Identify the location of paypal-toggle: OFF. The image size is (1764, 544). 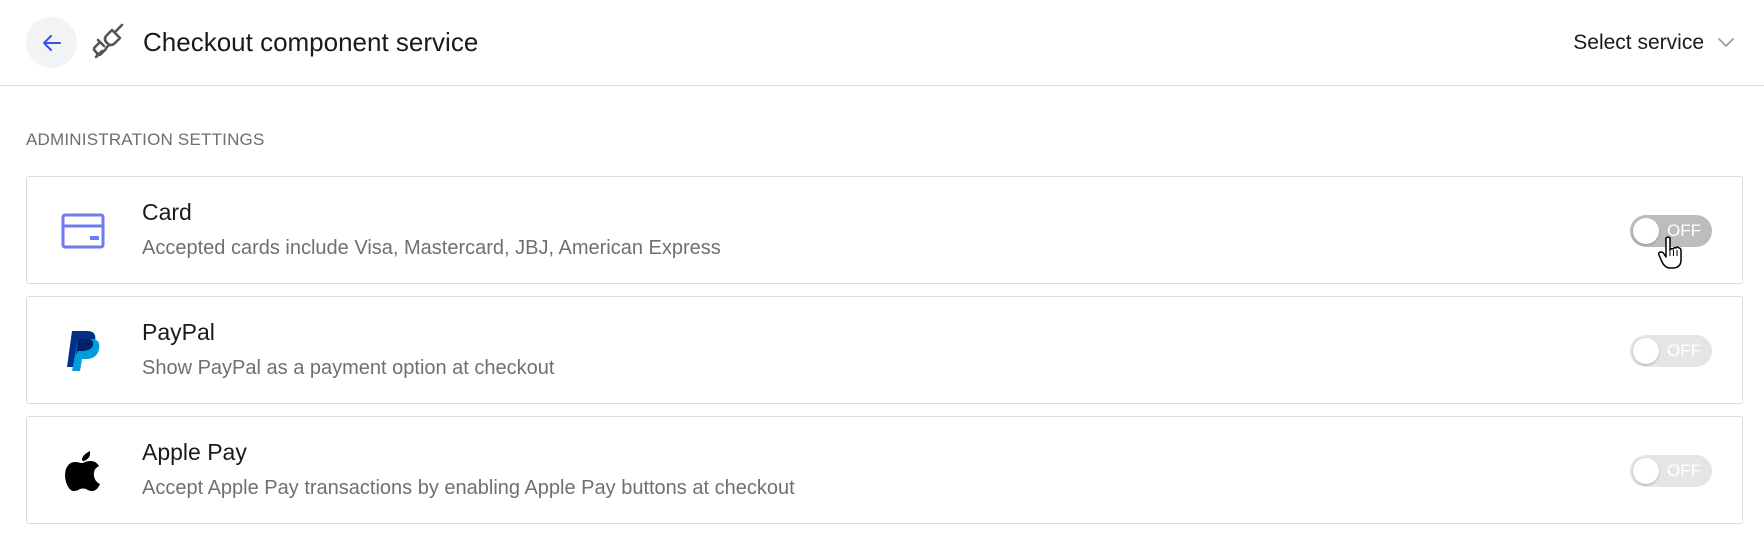
(1671, 351).